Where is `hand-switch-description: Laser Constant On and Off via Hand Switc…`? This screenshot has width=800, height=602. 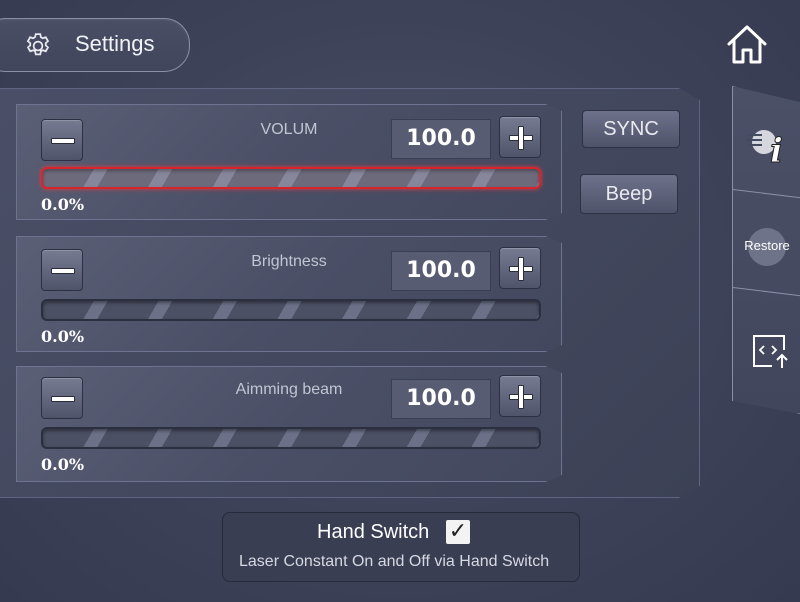
hand-switch-description: Laser Constant On and Off via Hand Switc… is located at coordinates (394, 561).